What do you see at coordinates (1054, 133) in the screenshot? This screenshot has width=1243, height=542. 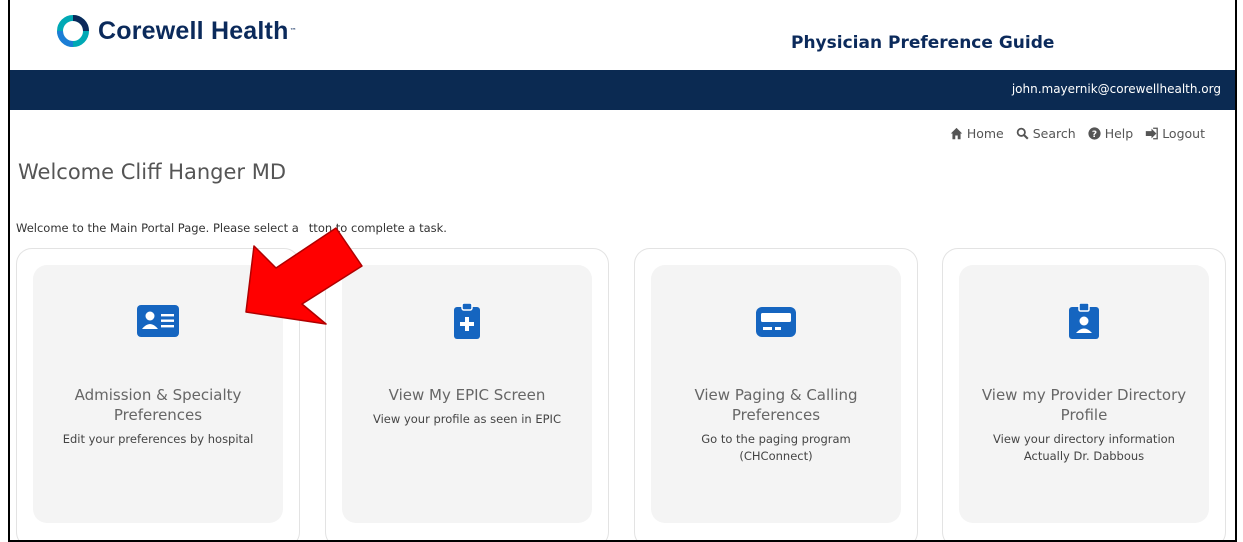 I see `nav-search-label: Search` at bounding box center [1054, 133].